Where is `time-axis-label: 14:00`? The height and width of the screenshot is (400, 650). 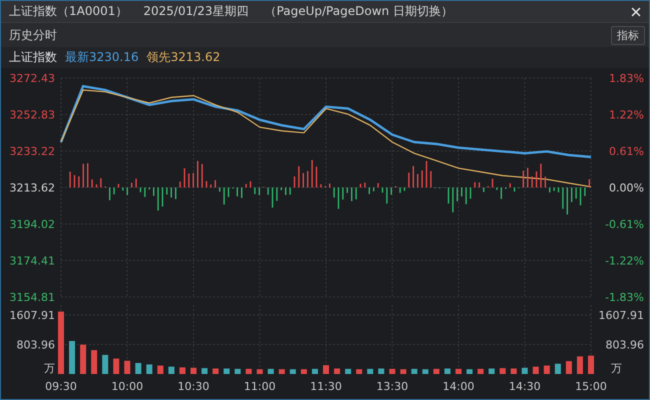 time-axis-label: 14:00 is located at coordinates (458, 386).